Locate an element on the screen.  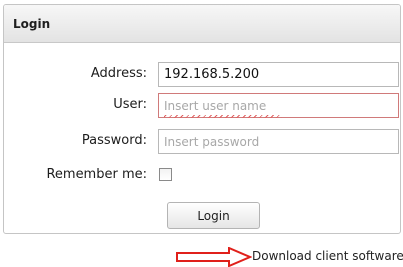
remember-me-label: Remember me: is located at coordinates (96, 174).